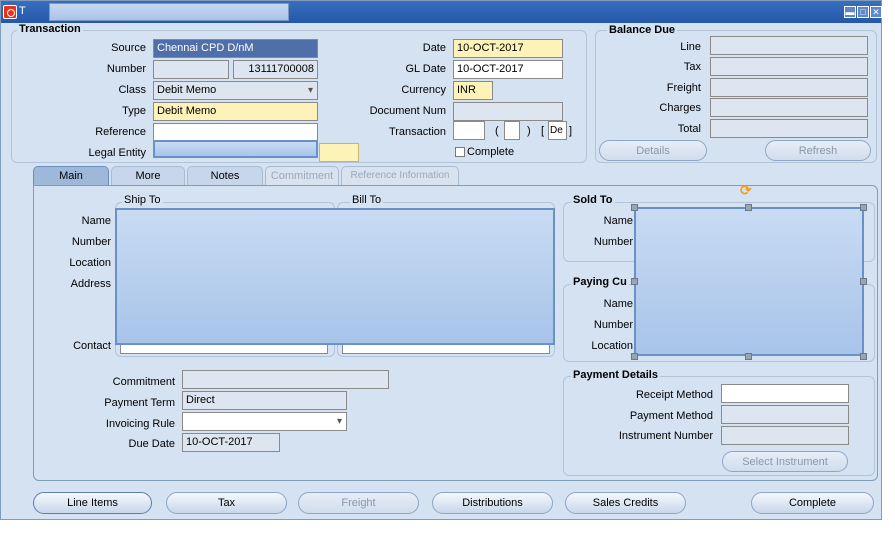 Image resolution: width=895 pixels, height=535 pixels. Describe the element at coordinates (789, 107) in the screenshot. I see `charges-field` at that location.